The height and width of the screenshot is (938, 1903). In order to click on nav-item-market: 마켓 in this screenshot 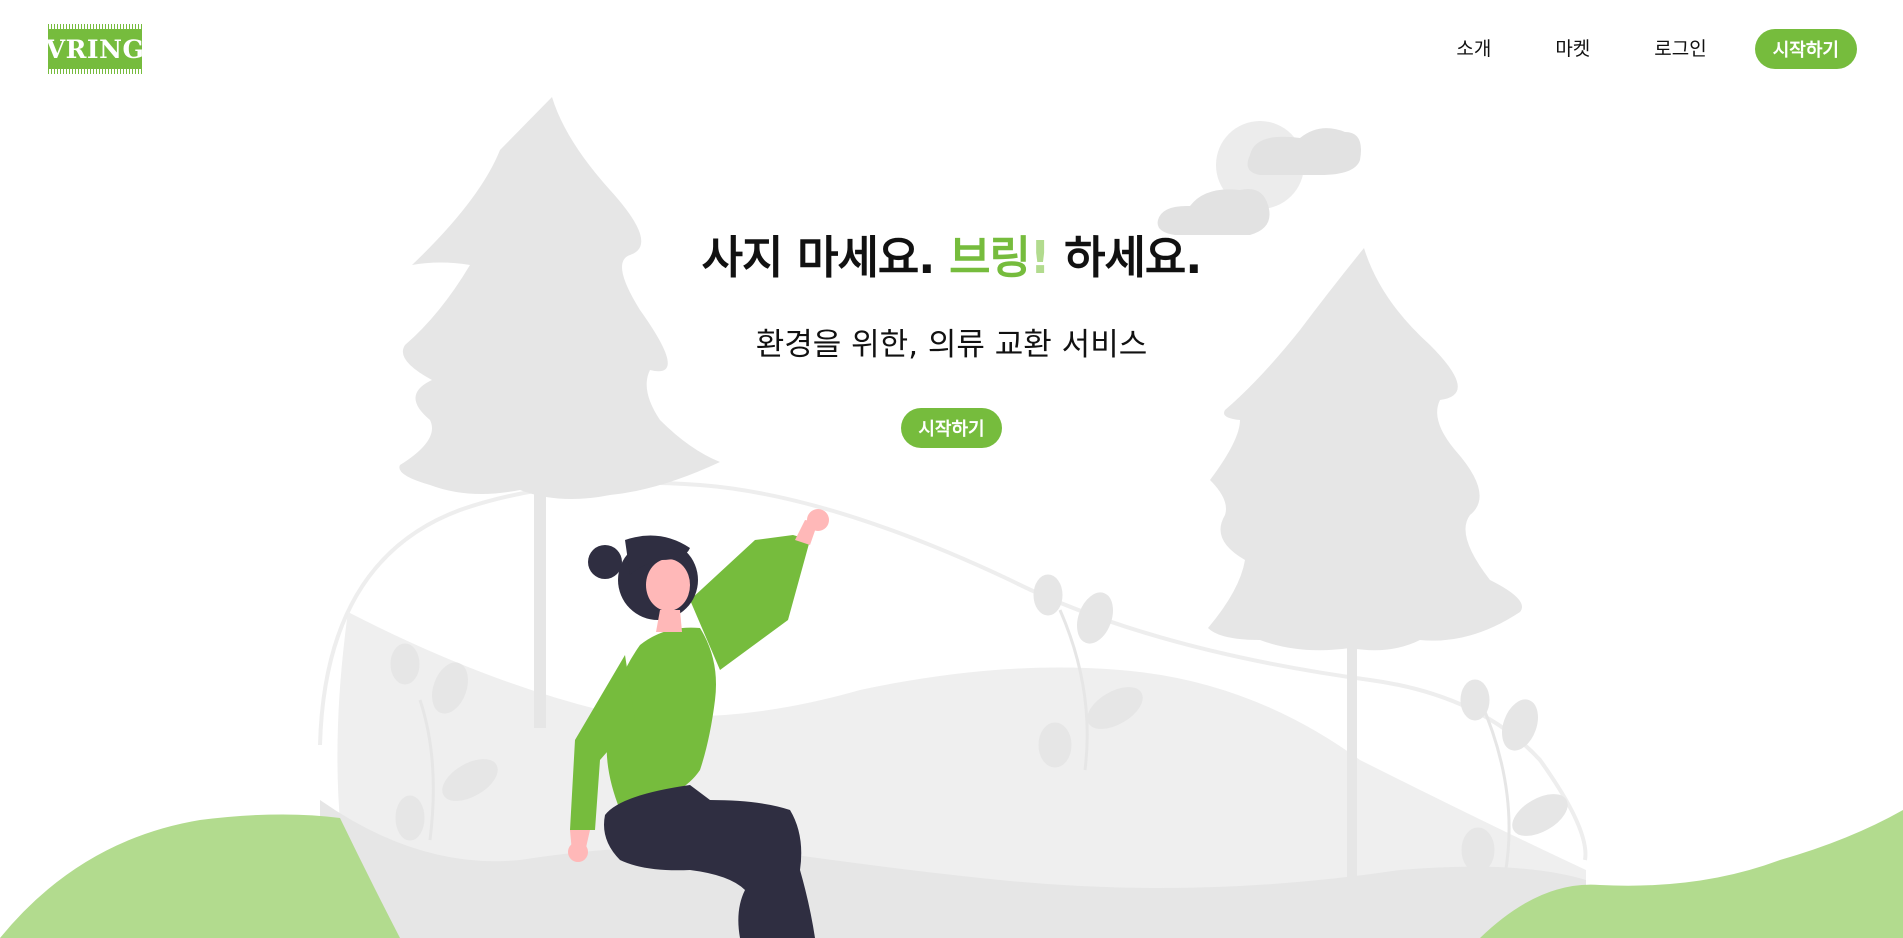, I will do `click(1572, 49)`.